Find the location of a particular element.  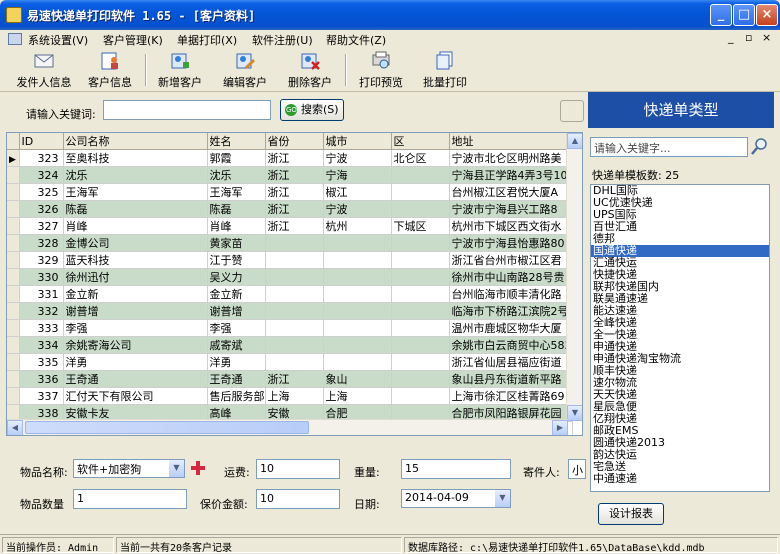

design-report-button: 设计报表 is located at coordinates (631, 514).